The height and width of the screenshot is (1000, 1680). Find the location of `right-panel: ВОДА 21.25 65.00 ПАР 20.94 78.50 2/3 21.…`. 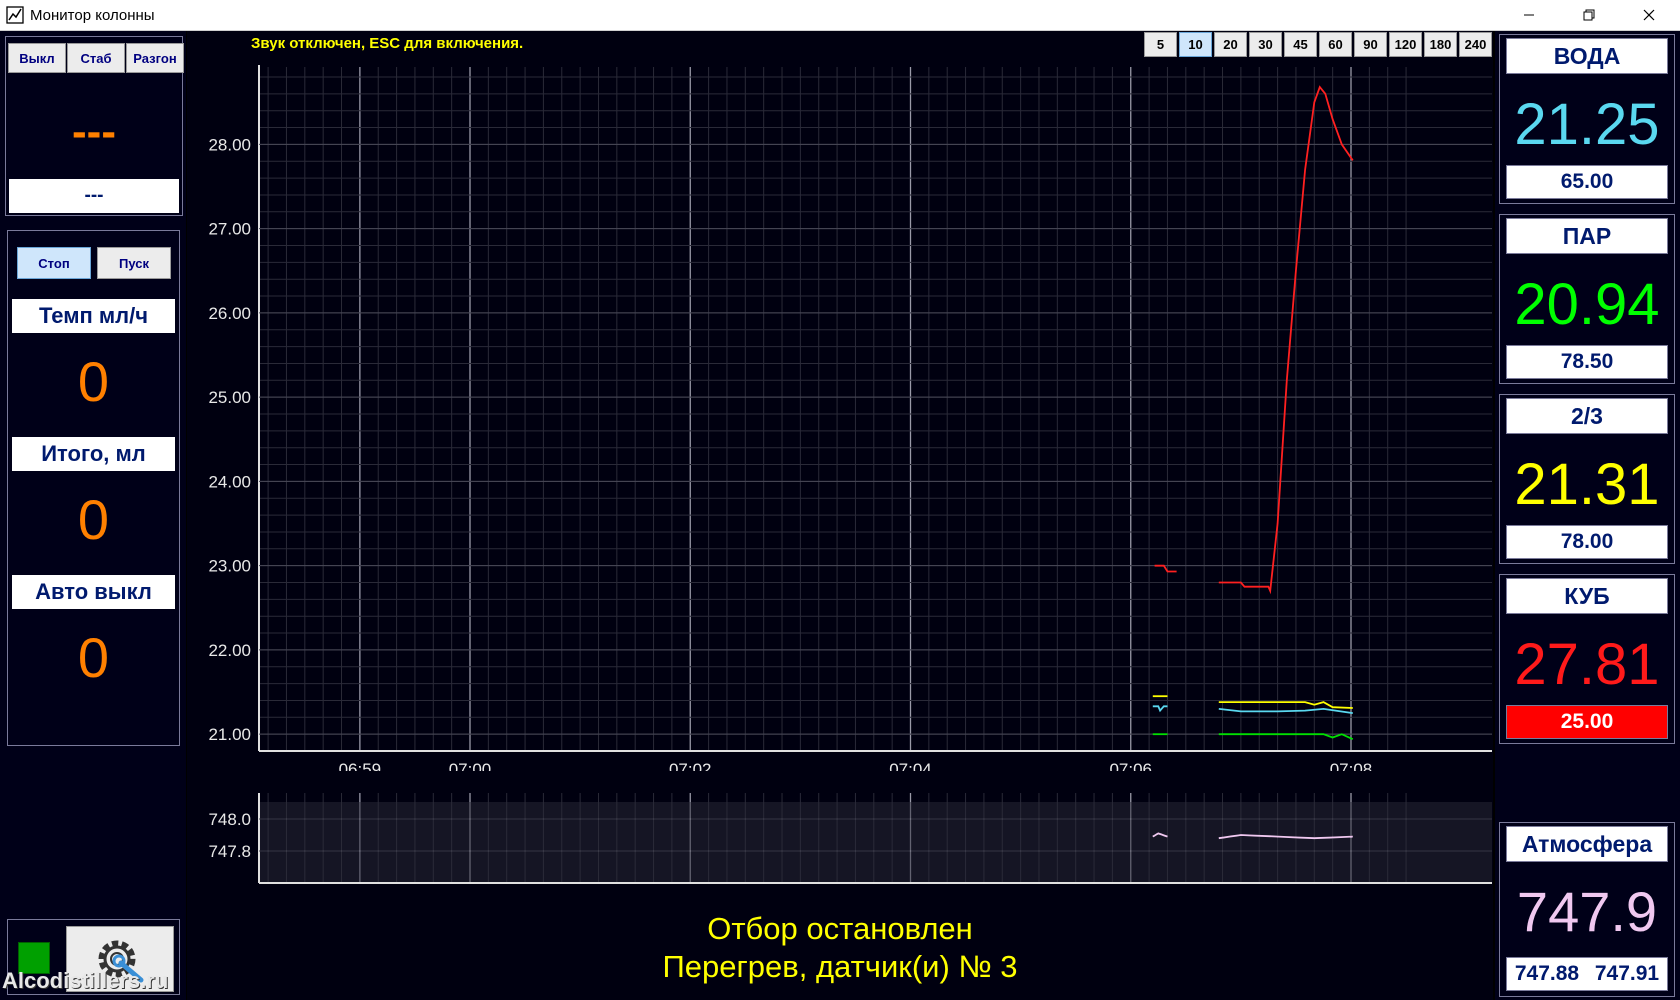

right-panel: ВОДА 21.25 65.00 ПАР 20.94 78.50 2/3 21.… is located at coordinates (1587, 515).